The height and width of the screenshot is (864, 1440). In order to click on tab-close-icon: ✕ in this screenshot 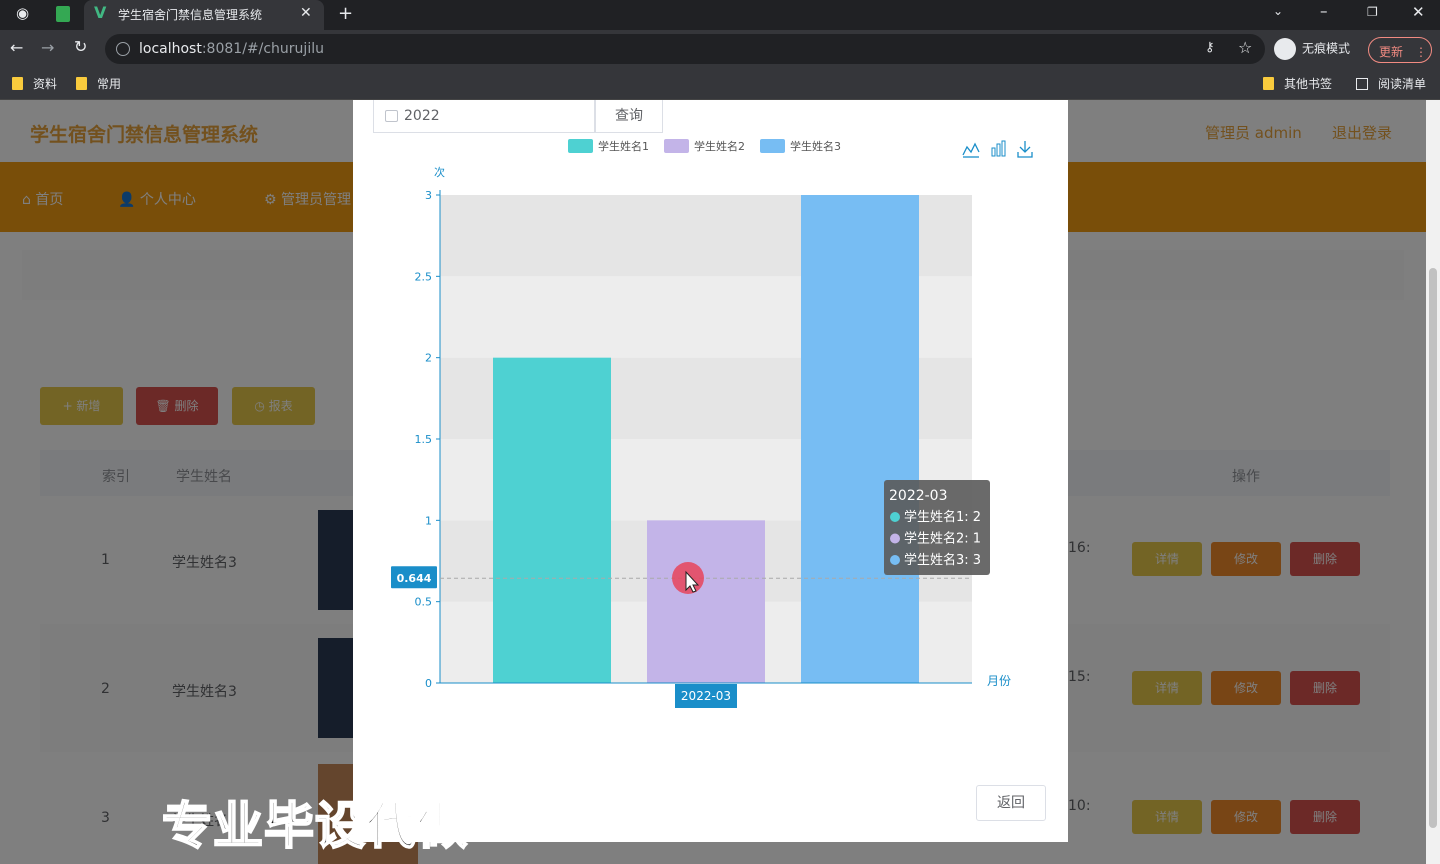, I will do `click(306, 13)`.